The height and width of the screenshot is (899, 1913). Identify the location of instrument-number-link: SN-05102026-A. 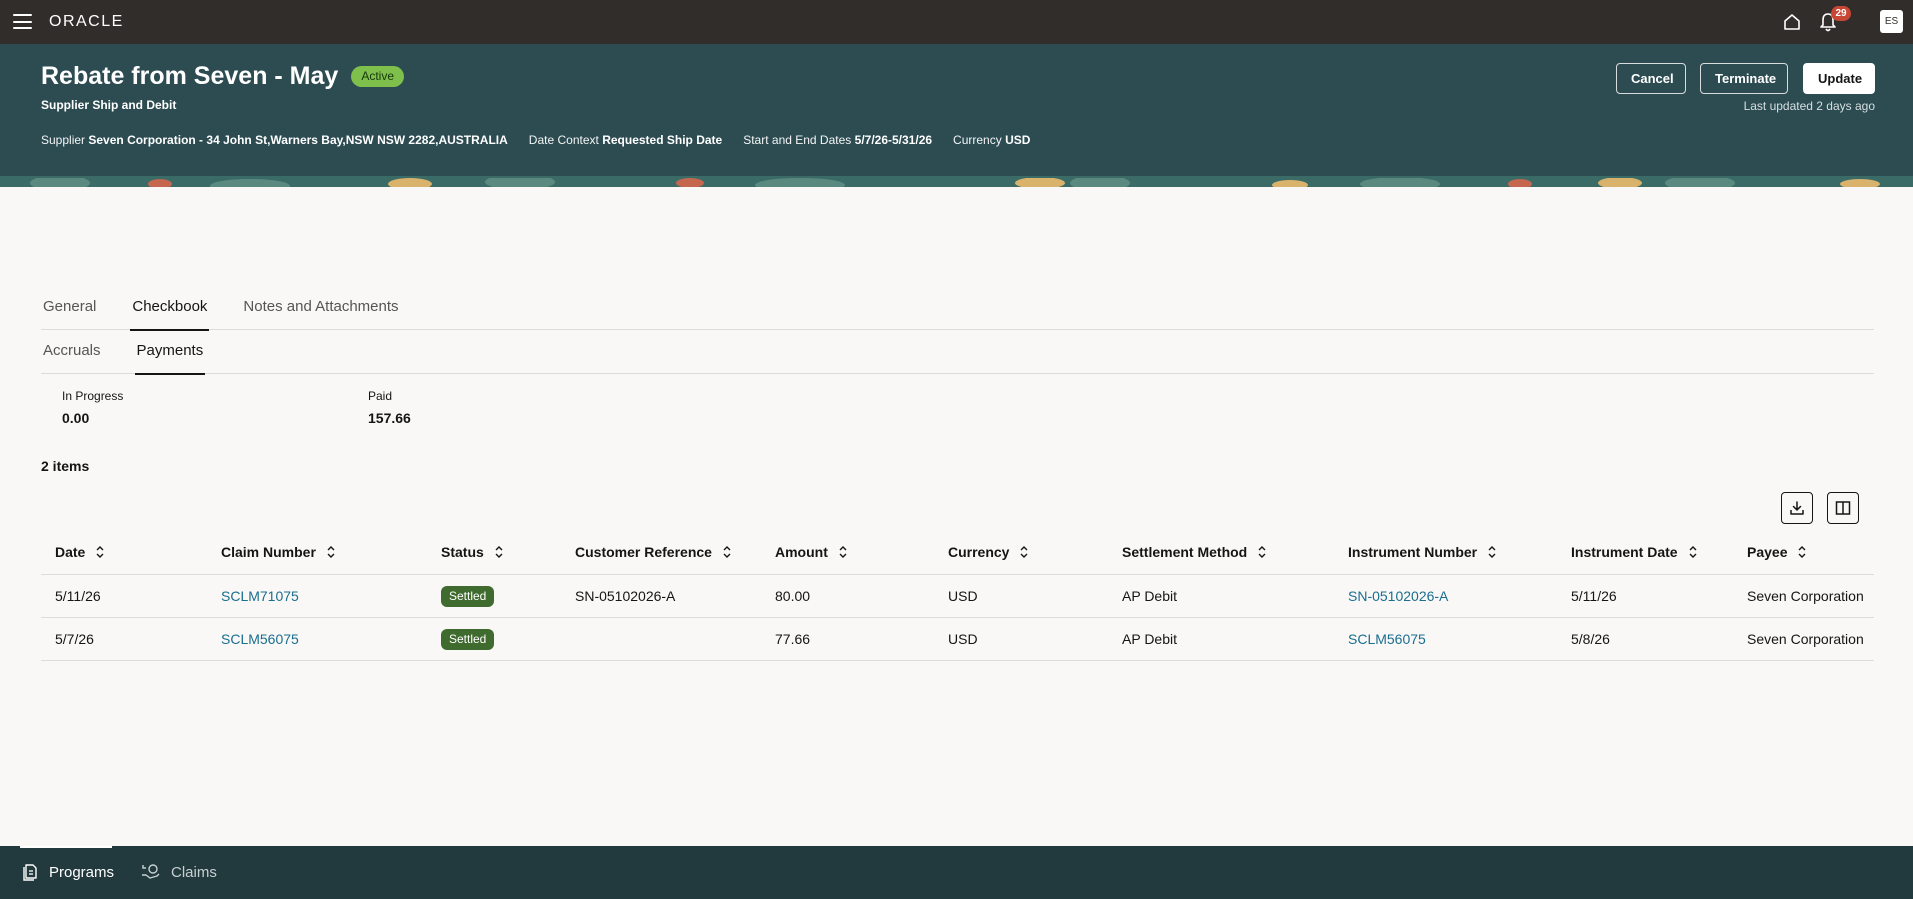
(1398, 596).